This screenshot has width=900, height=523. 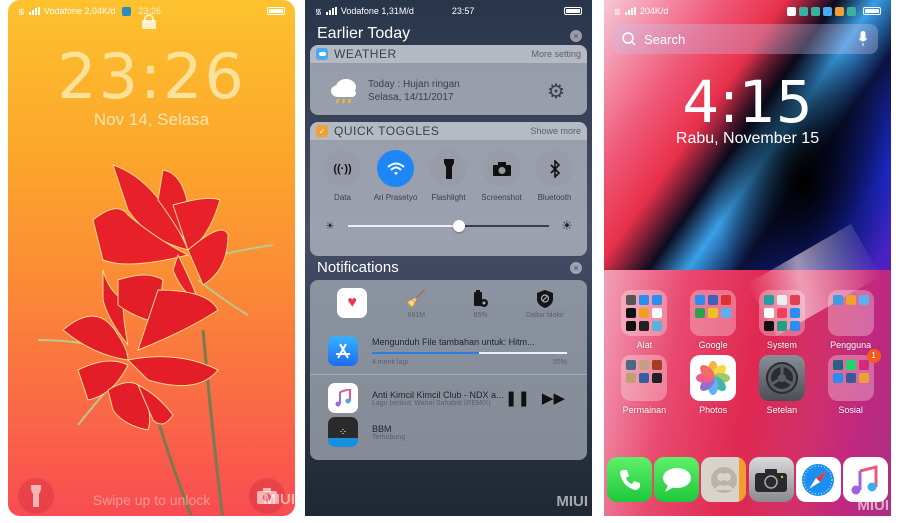 I want to click on dock-contacts, so click(x=724, y=479).